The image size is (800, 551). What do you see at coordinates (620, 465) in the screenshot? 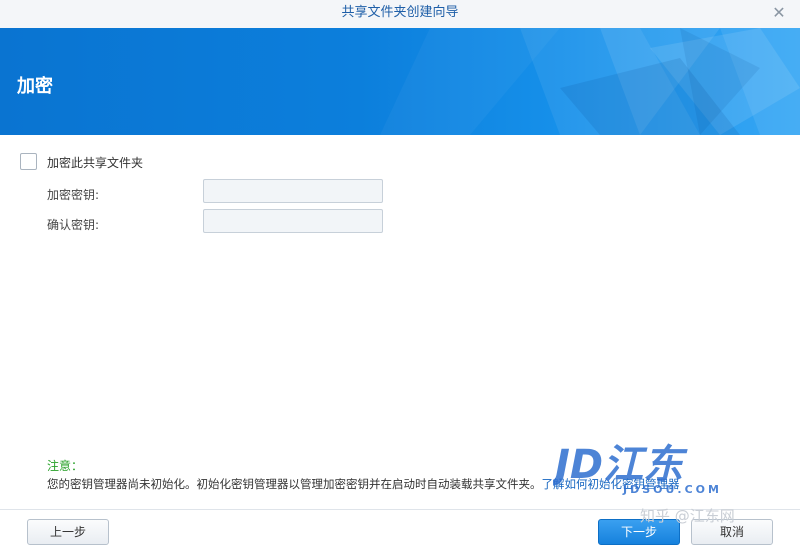
I see `watermark-logo-text: JD江东` at bounding box center [620, 465].